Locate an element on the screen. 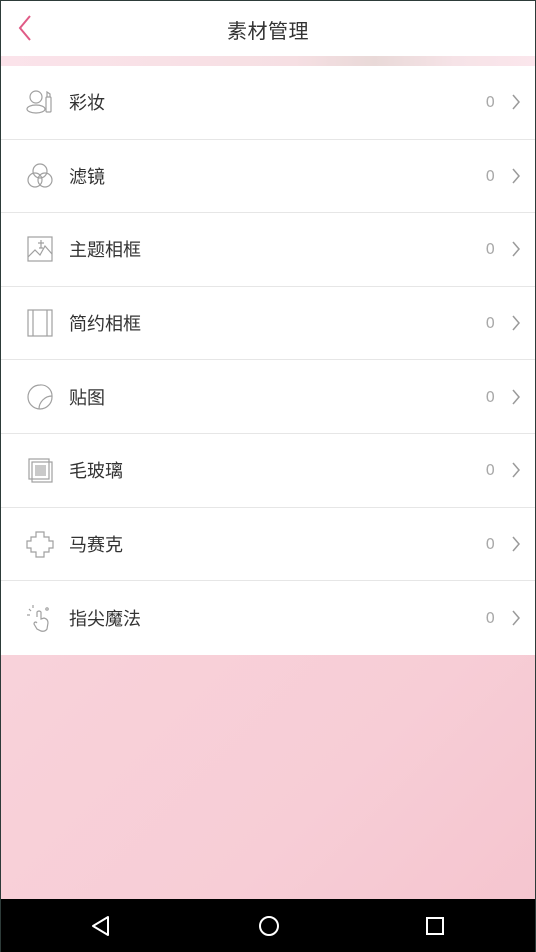  list-item-label: 指尖魔法 is located at coordinates (105, 619).